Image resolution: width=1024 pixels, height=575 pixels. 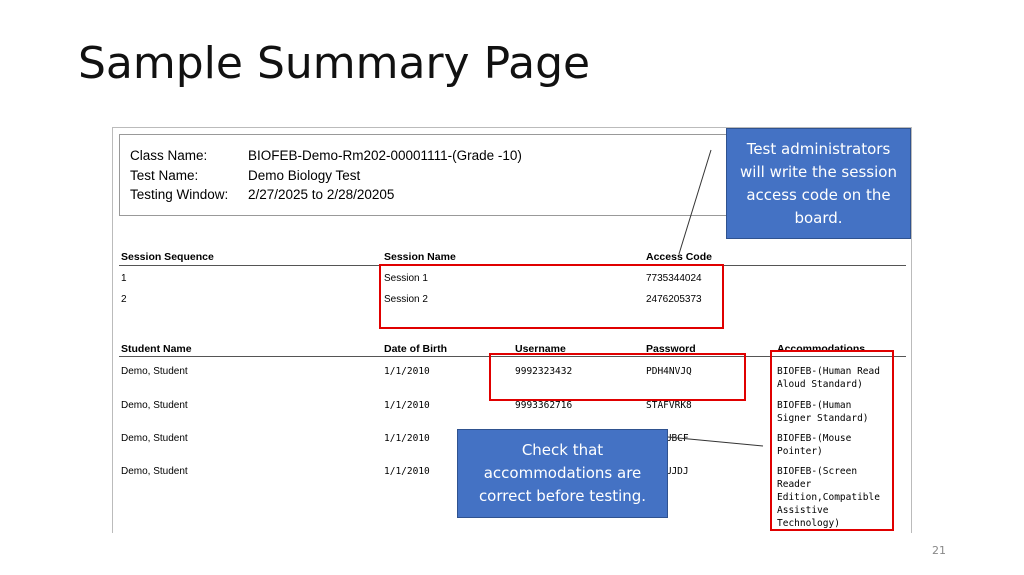 What do you see at coordinates (715, 441) in the screenshot?
I see `accommodations-connector` at bounding box center [715, 441].